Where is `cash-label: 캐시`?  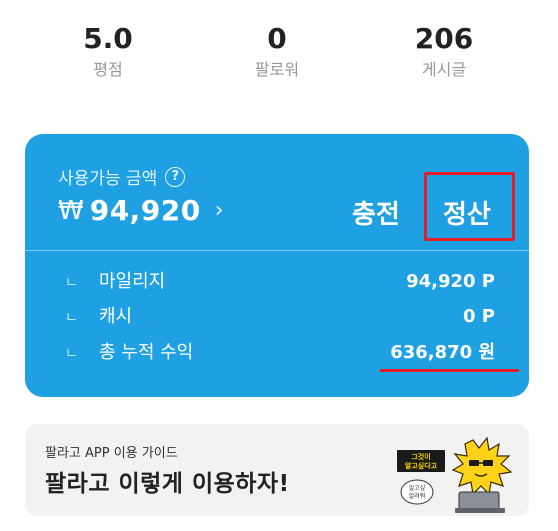
cash-label: 캐시 is located at coordinates (116, 316).